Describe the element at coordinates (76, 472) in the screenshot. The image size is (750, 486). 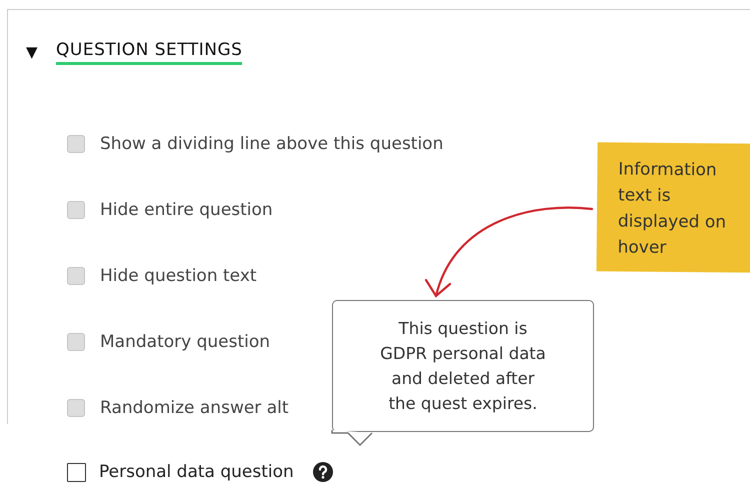
I see `checkbox` at that location.